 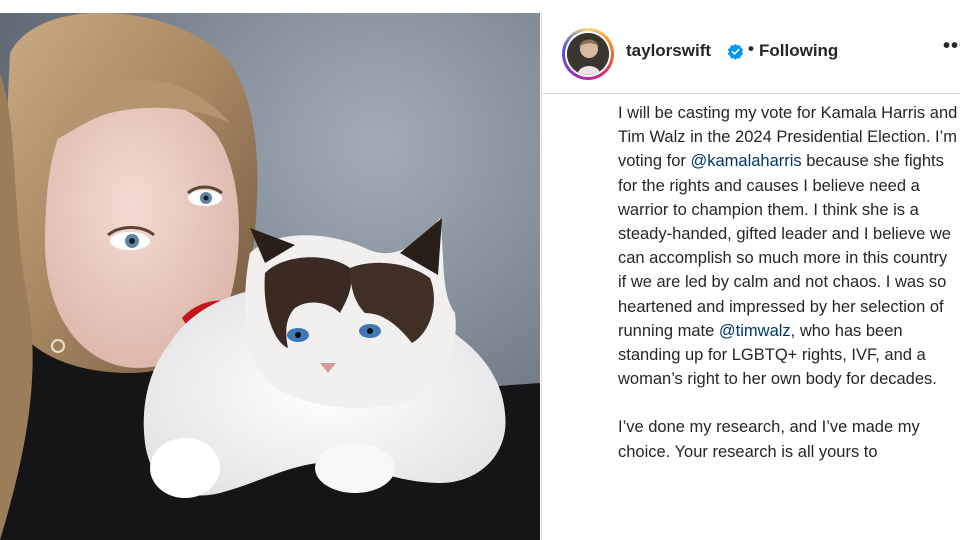 I want to click on avatar, so click(x=588, y=54).